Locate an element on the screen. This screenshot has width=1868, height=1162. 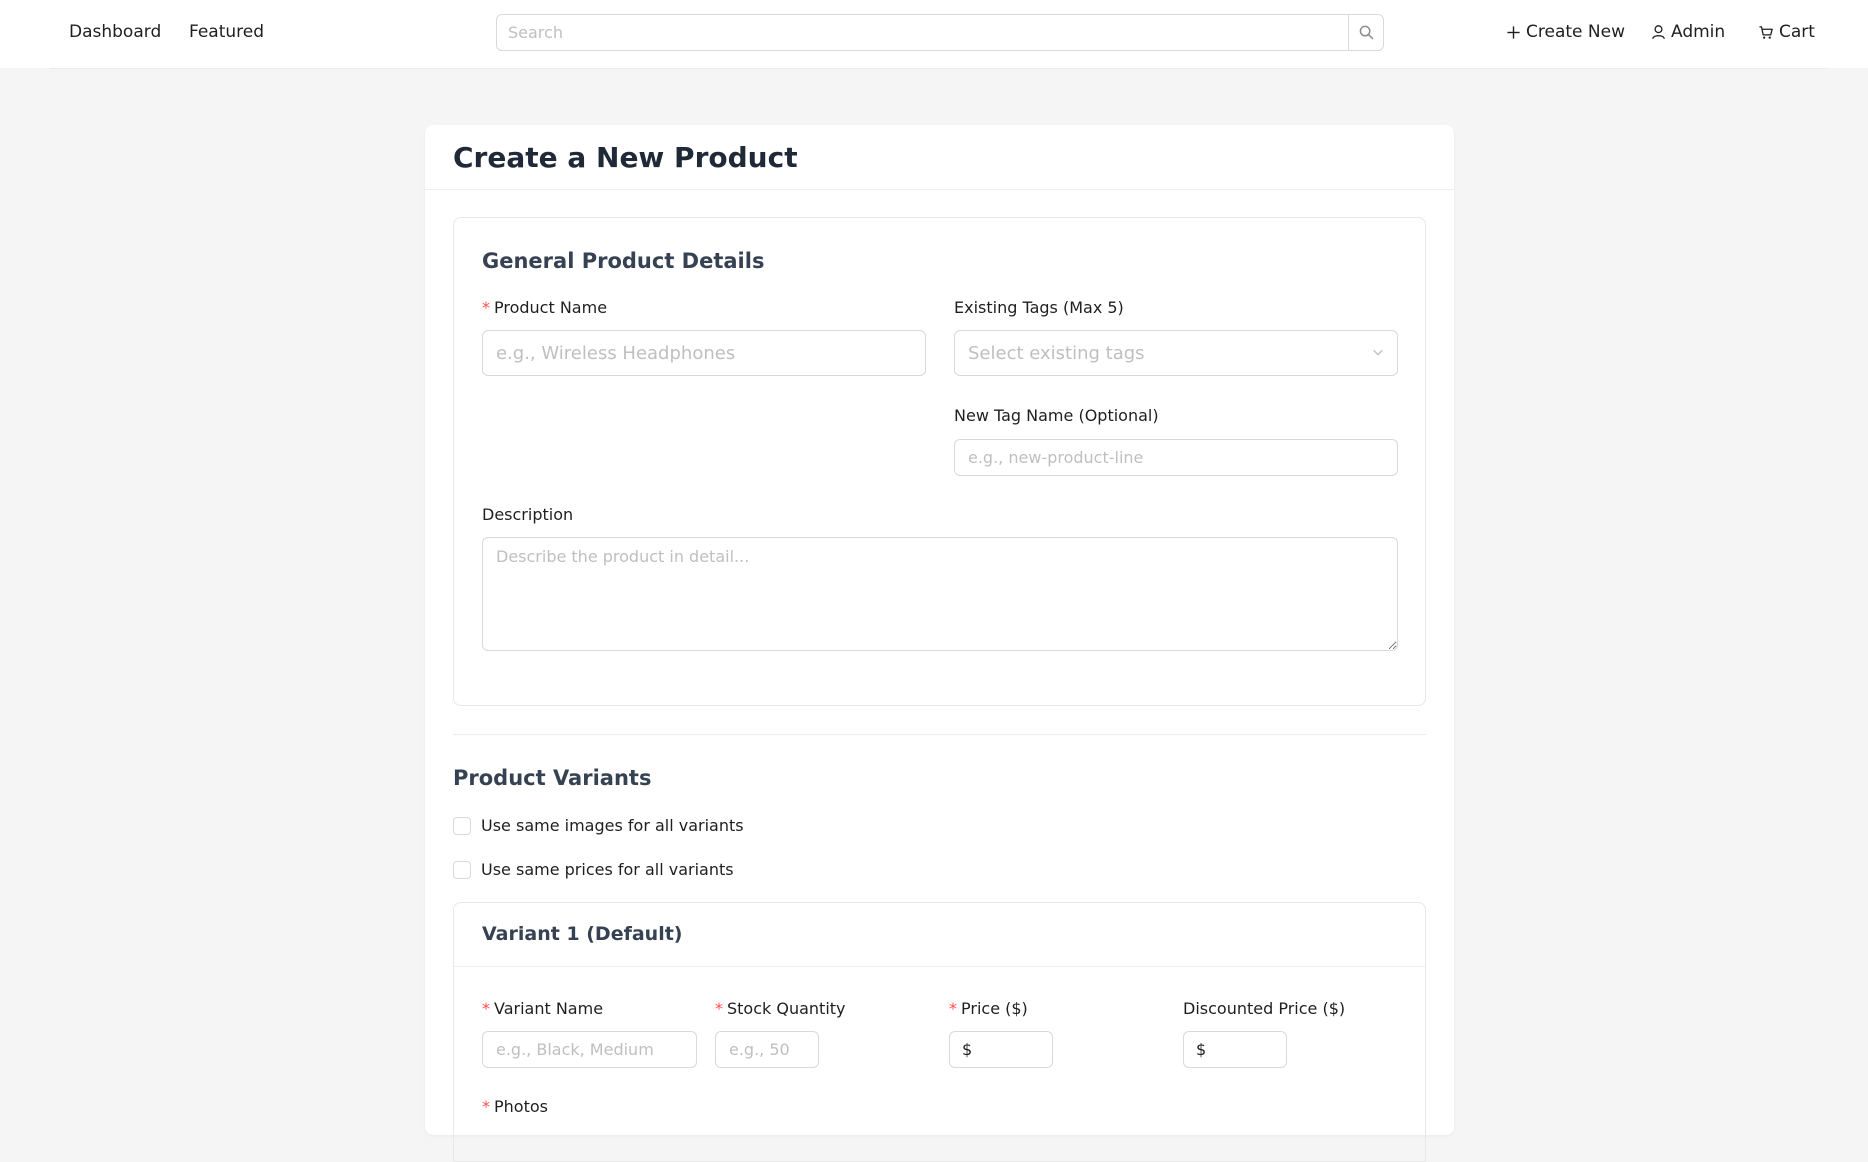
existing-tags-label: Existing Tags (Max 5) is located at coordinates (1039, 307).